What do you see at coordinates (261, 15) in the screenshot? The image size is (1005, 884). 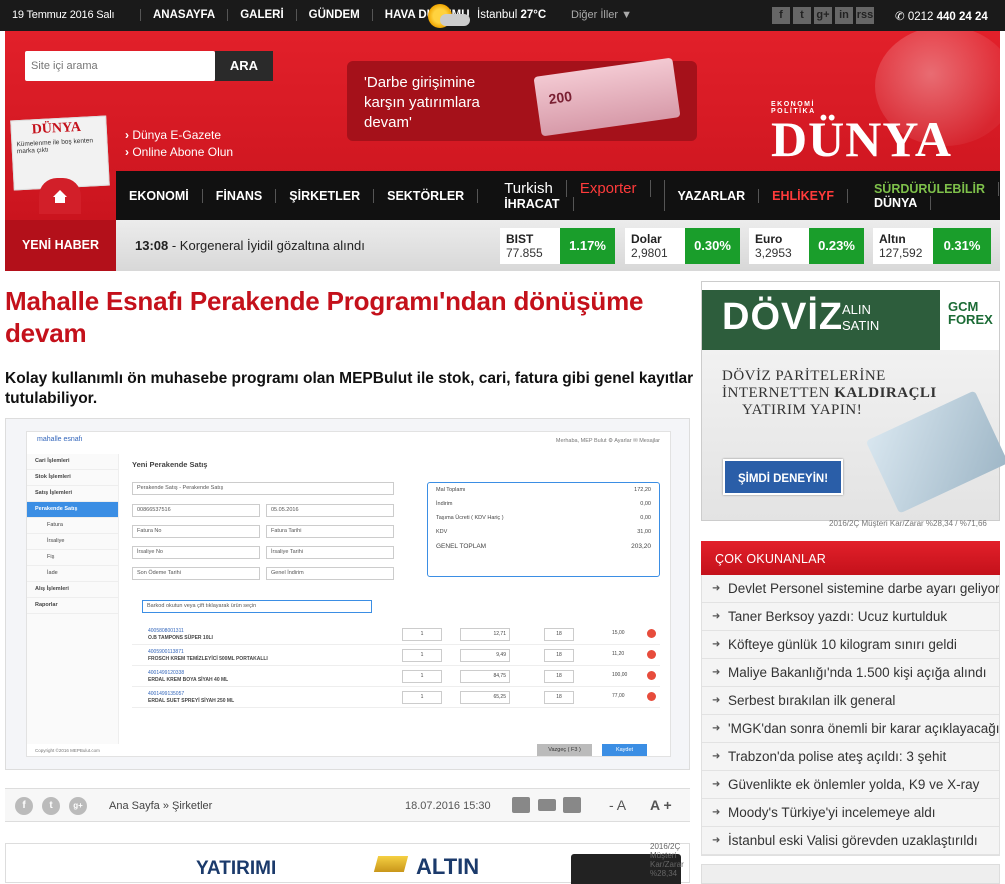 I see `top-nav-galeri: GALERİ` at bounding box center [261, 15].